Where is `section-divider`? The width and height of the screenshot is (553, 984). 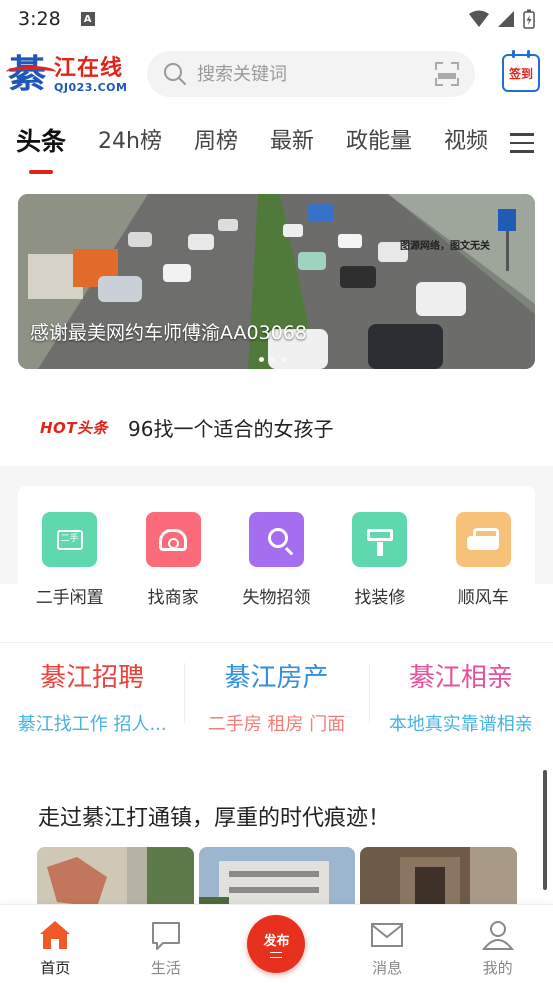
section-divider is located at coordinates (276, 642).